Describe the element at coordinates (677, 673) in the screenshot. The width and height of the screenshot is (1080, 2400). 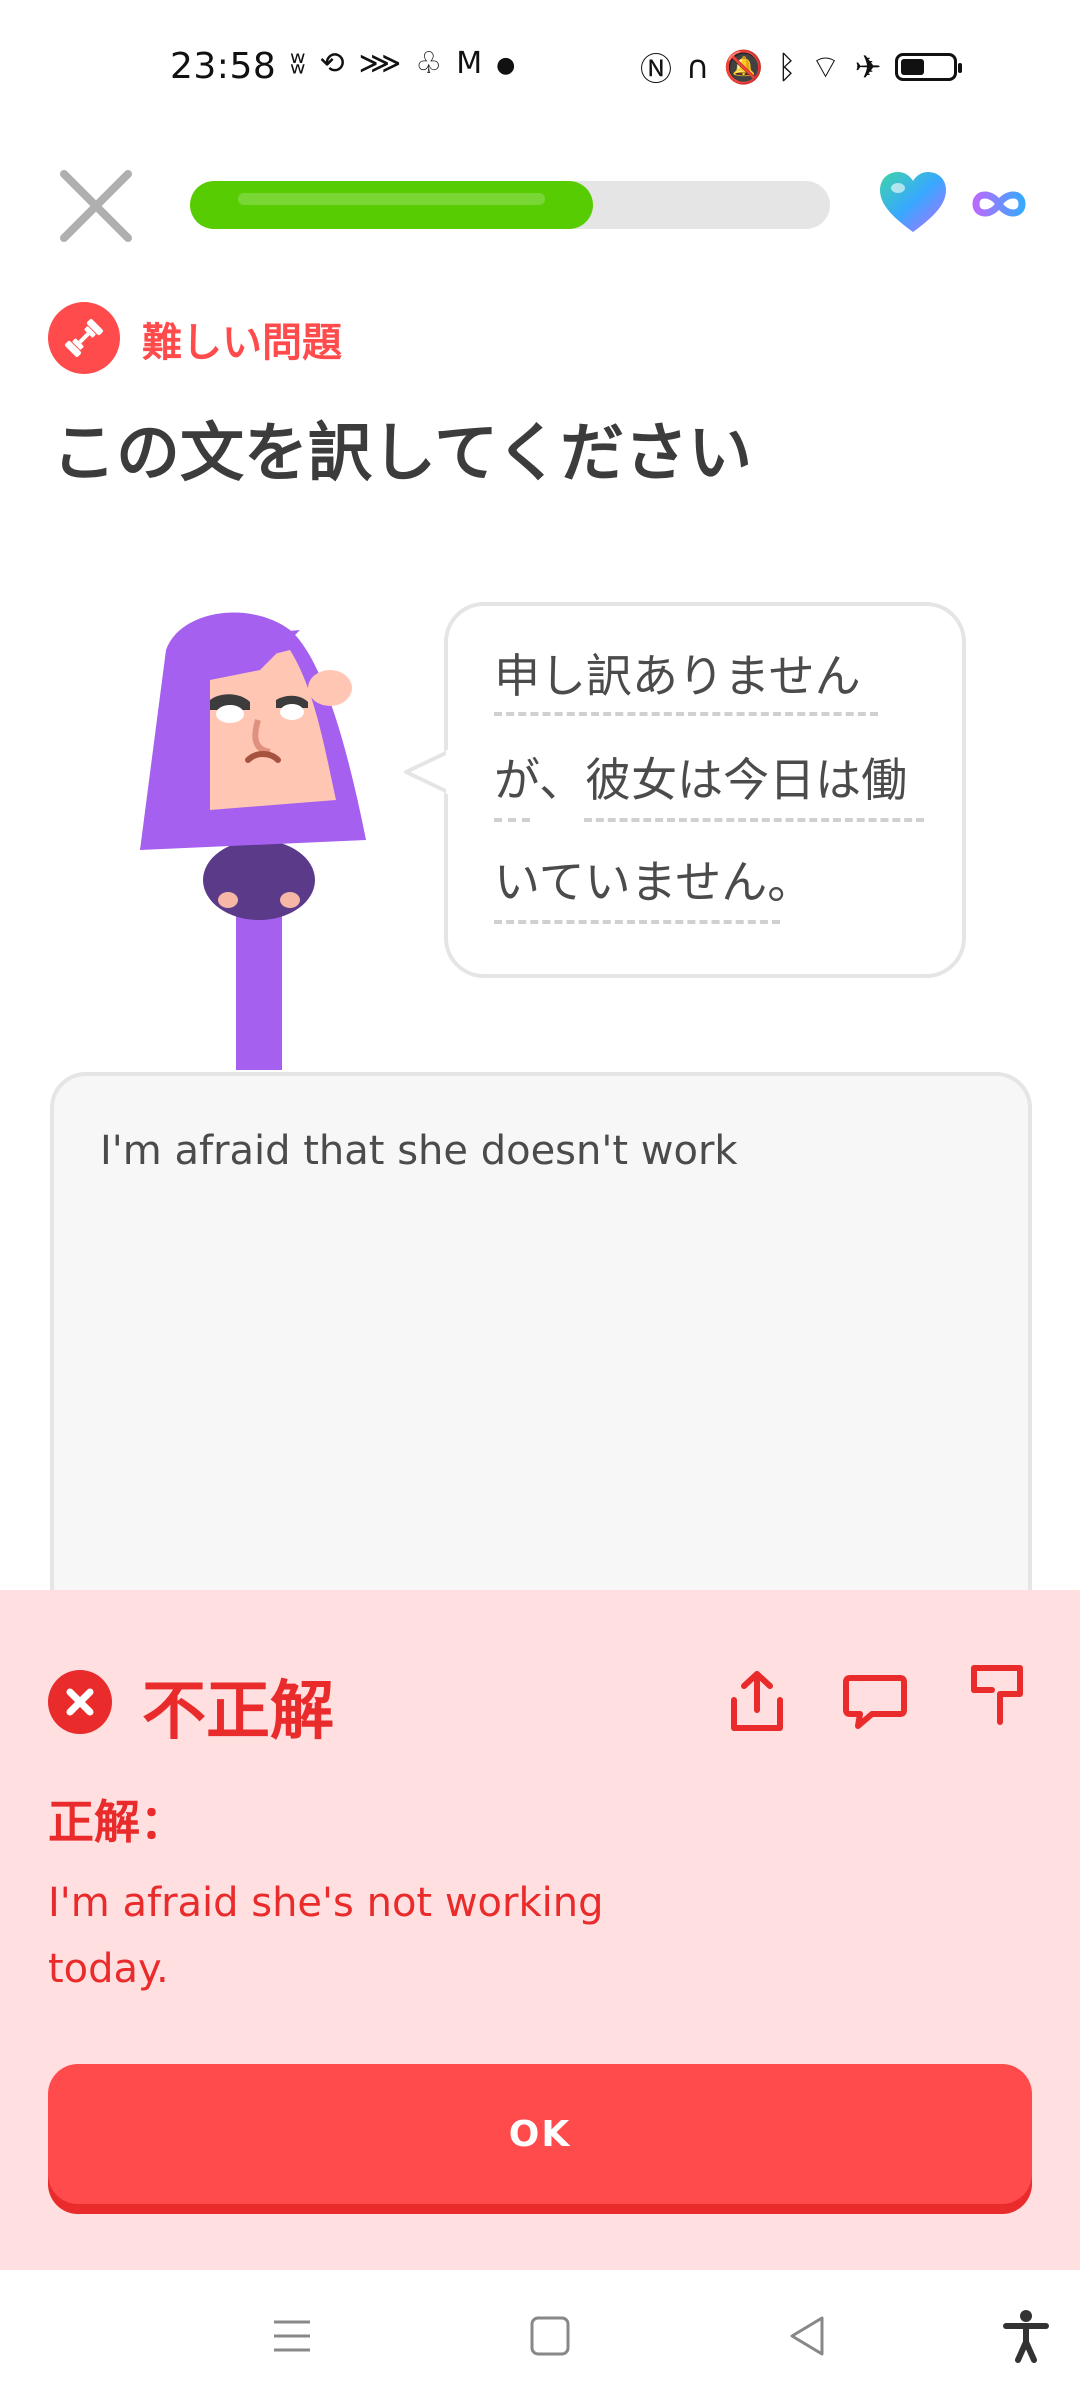
I see `prompt-line-1: 申し訳ありません` at that location.